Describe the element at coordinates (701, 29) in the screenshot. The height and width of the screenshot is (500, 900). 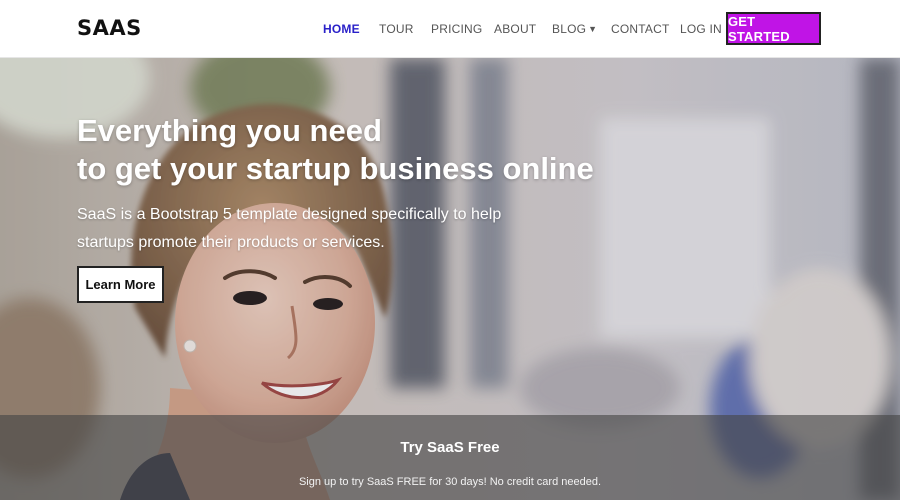
I see `nav-link-login: LOG IN` at that location.